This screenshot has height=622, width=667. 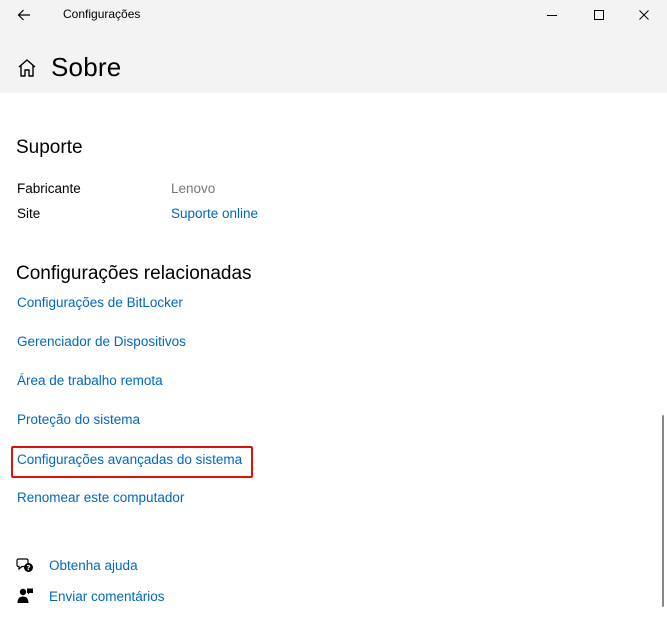 What do you see at coordinates (29, 213) in the screenshot?
I see `site-label: Site` at bounding box center [29, 213].